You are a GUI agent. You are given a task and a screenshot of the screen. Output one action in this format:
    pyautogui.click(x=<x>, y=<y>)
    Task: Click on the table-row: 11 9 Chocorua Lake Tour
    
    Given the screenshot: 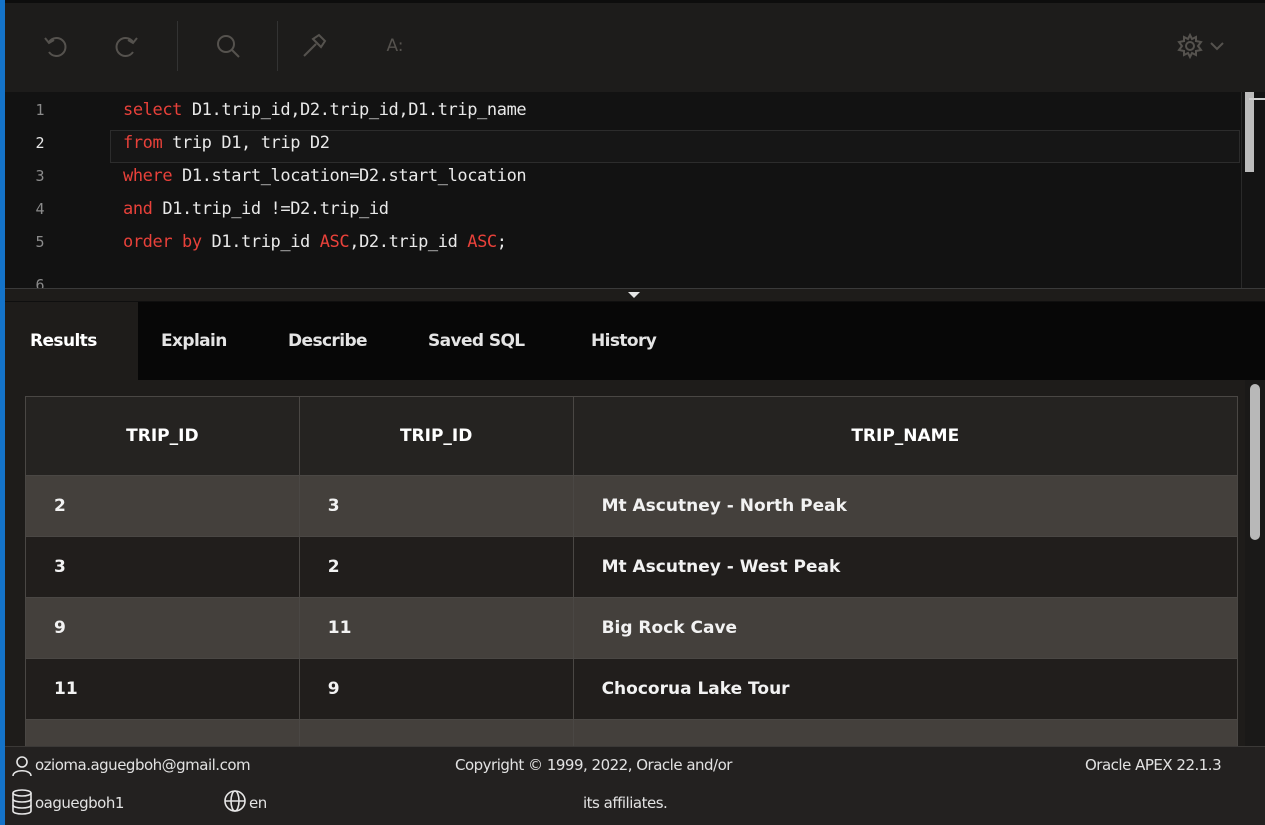 What is the action you would take?
    pyautogui.click(x=632, y=689)
    